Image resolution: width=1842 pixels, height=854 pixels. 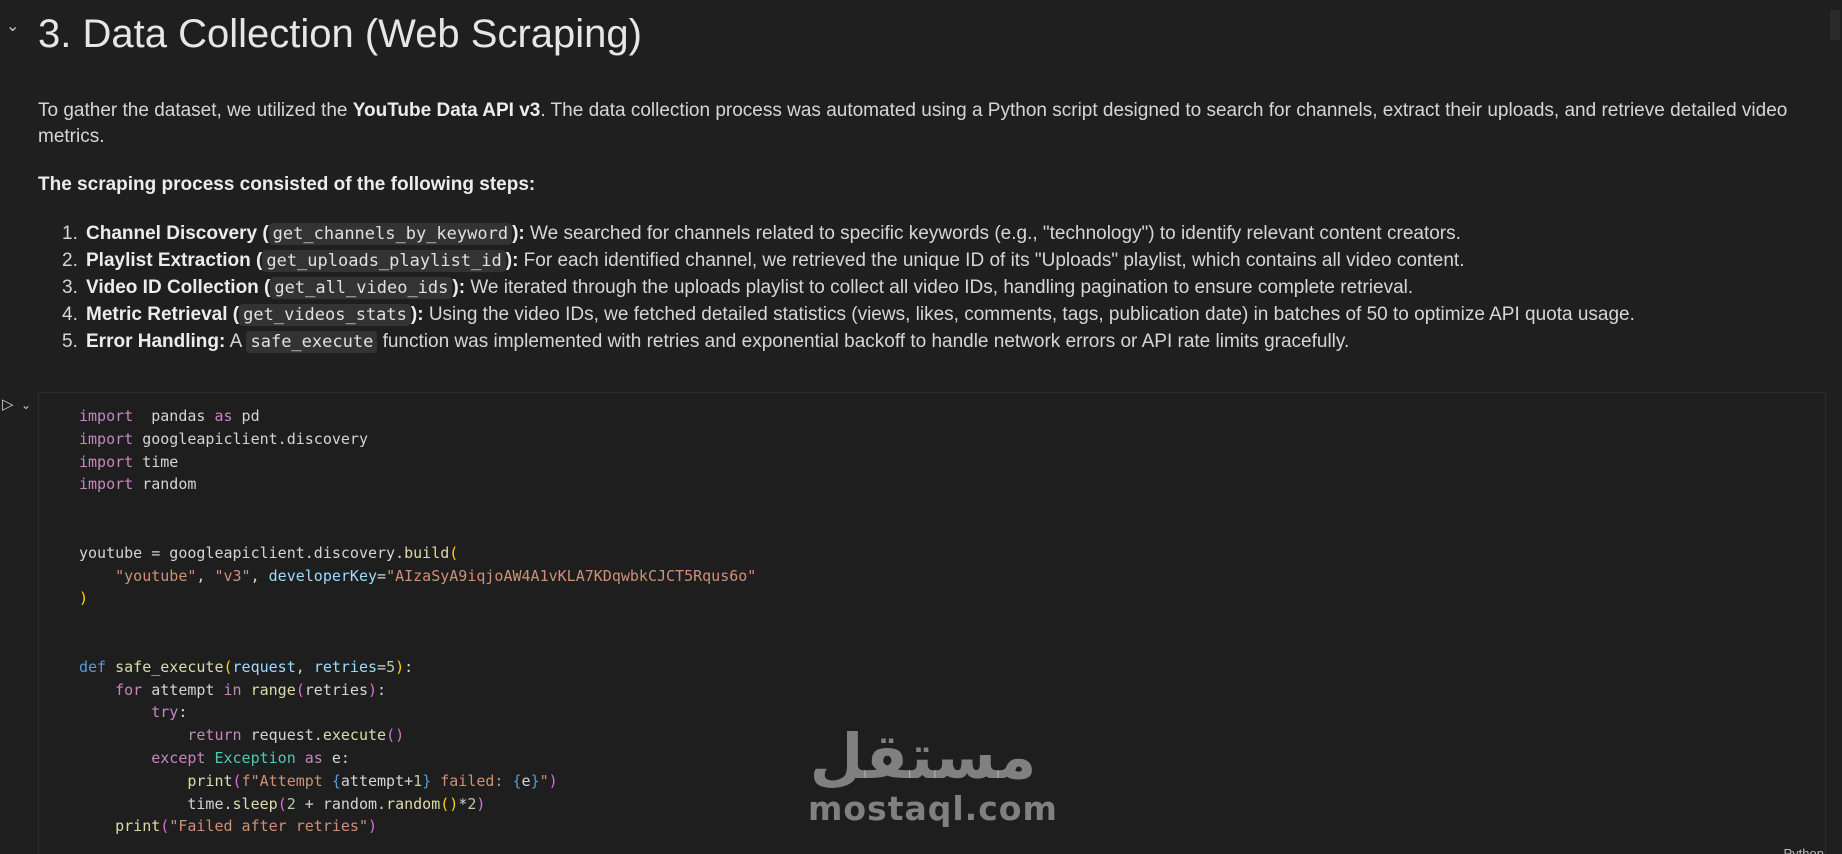 What do you see at coordinates (1835, 25) in the screenshot?
I see `scrollbar-thumb` at bounding box center [1835, 25].